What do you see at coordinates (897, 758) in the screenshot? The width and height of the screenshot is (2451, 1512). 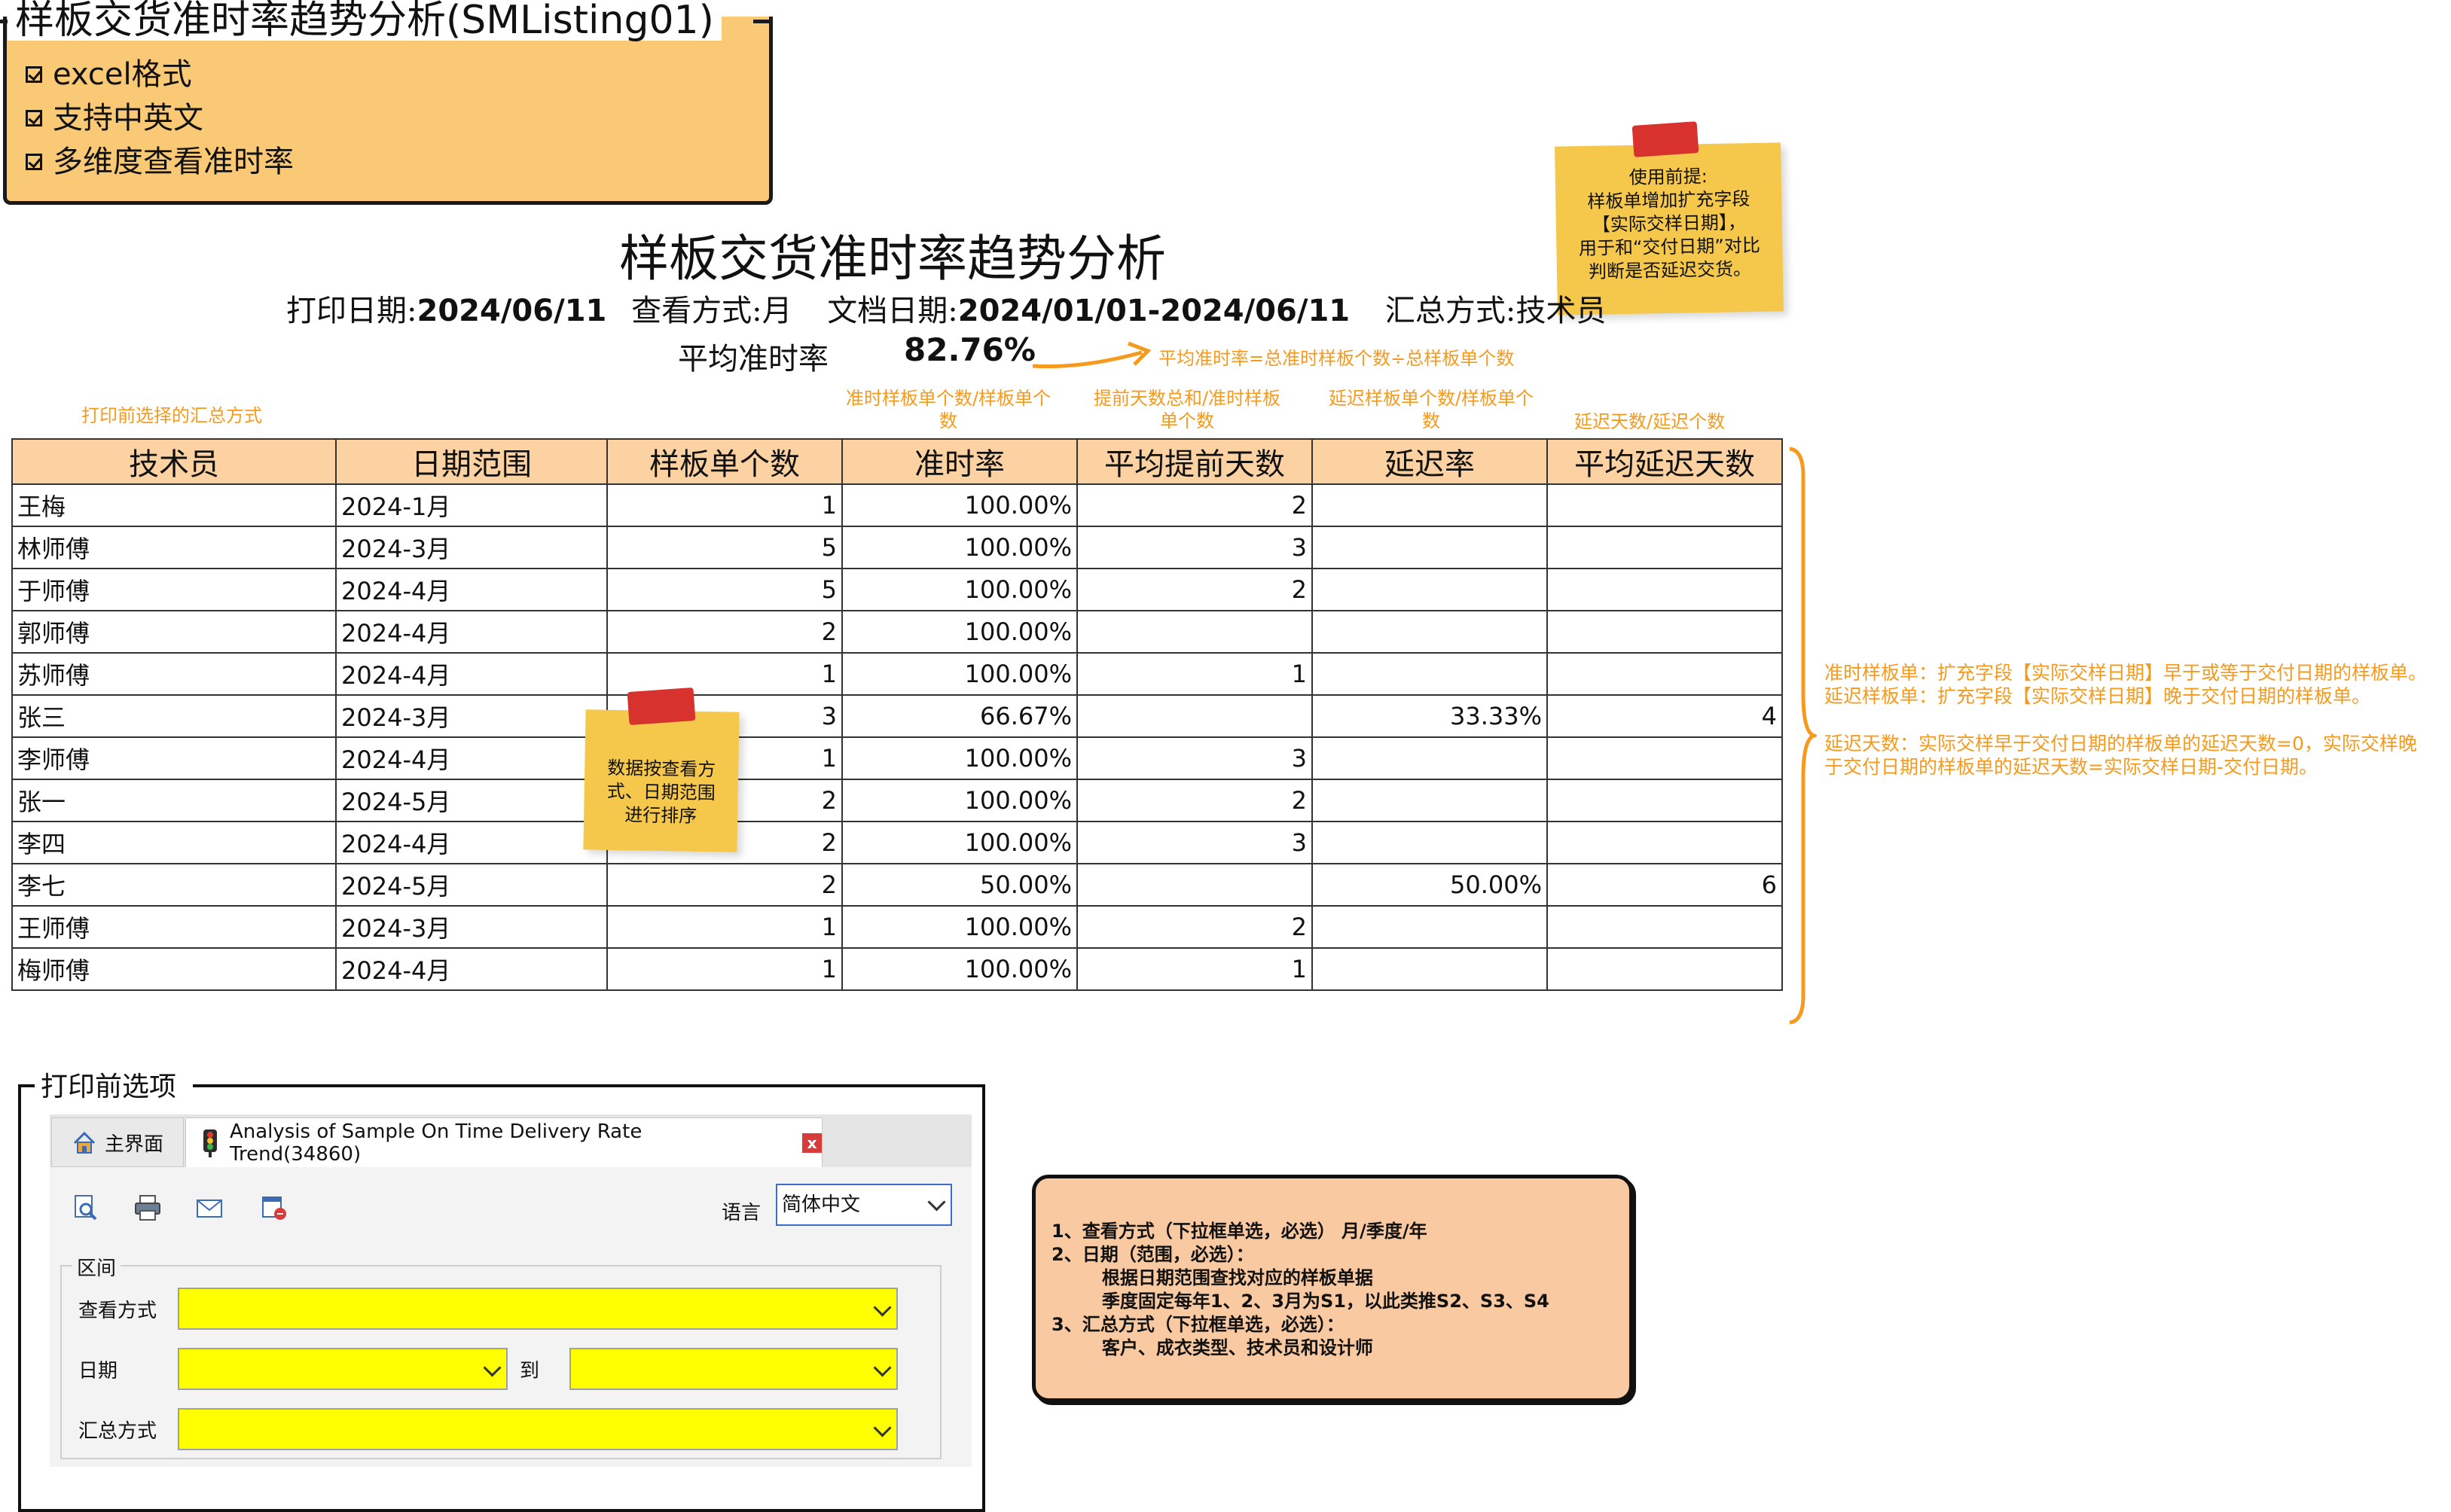 I see `table-row: 李师傅 2024-4月 1 100.00% 3` at bounding box center [897, 758].